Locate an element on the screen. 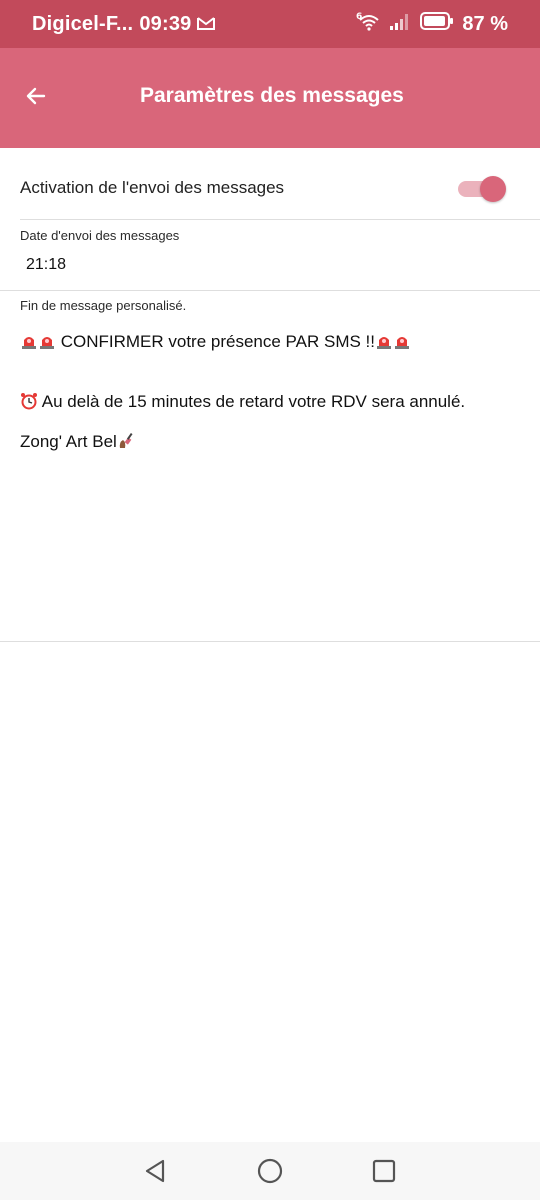  alarm-clock-icon is located at coordinates (29, 401).